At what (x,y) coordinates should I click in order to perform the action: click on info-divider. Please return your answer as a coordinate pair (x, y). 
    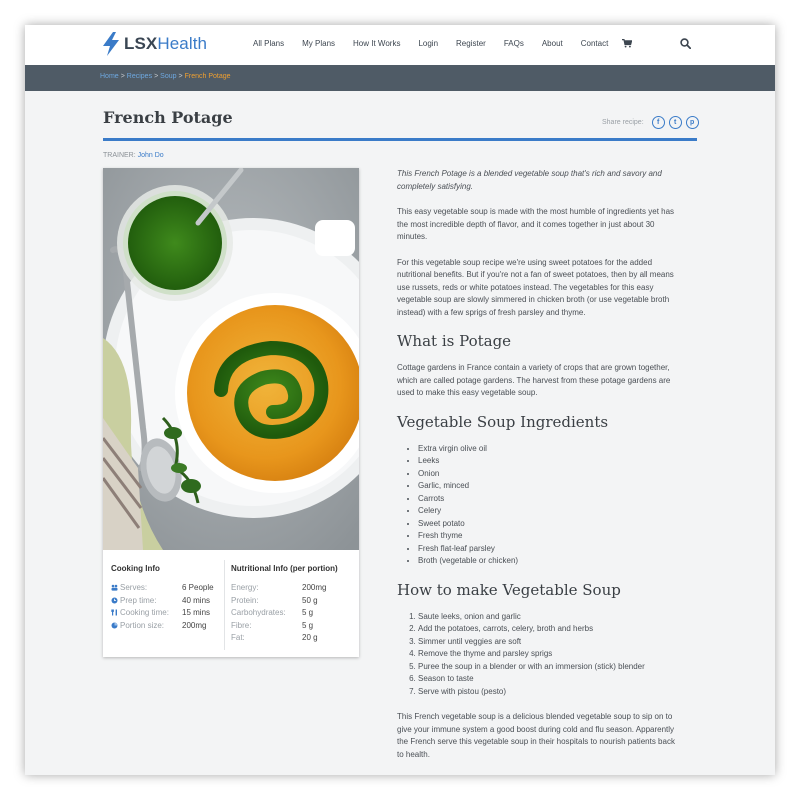
    Looking at the image, I should click on (224, 605).